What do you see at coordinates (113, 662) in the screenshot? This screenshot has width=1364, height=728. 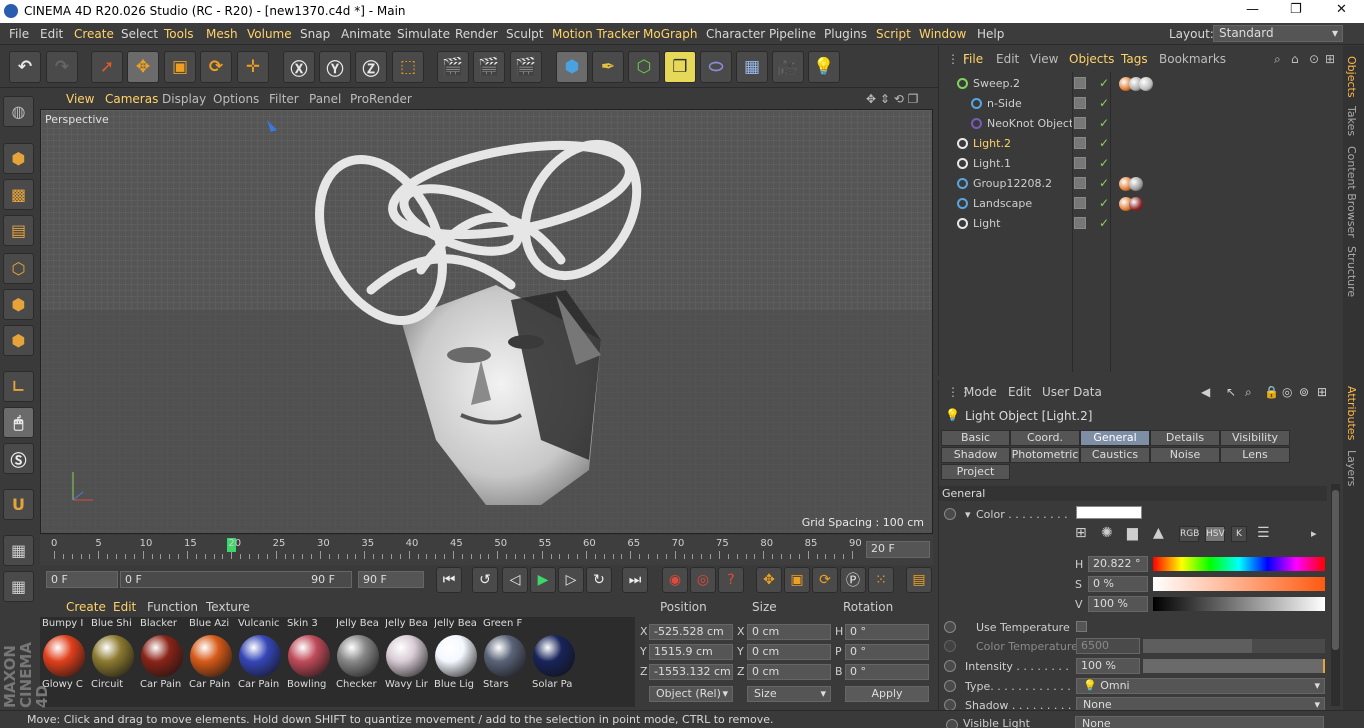 I see `material-swatch: Blue Shi Circuit` at bounding box center [113, 662].